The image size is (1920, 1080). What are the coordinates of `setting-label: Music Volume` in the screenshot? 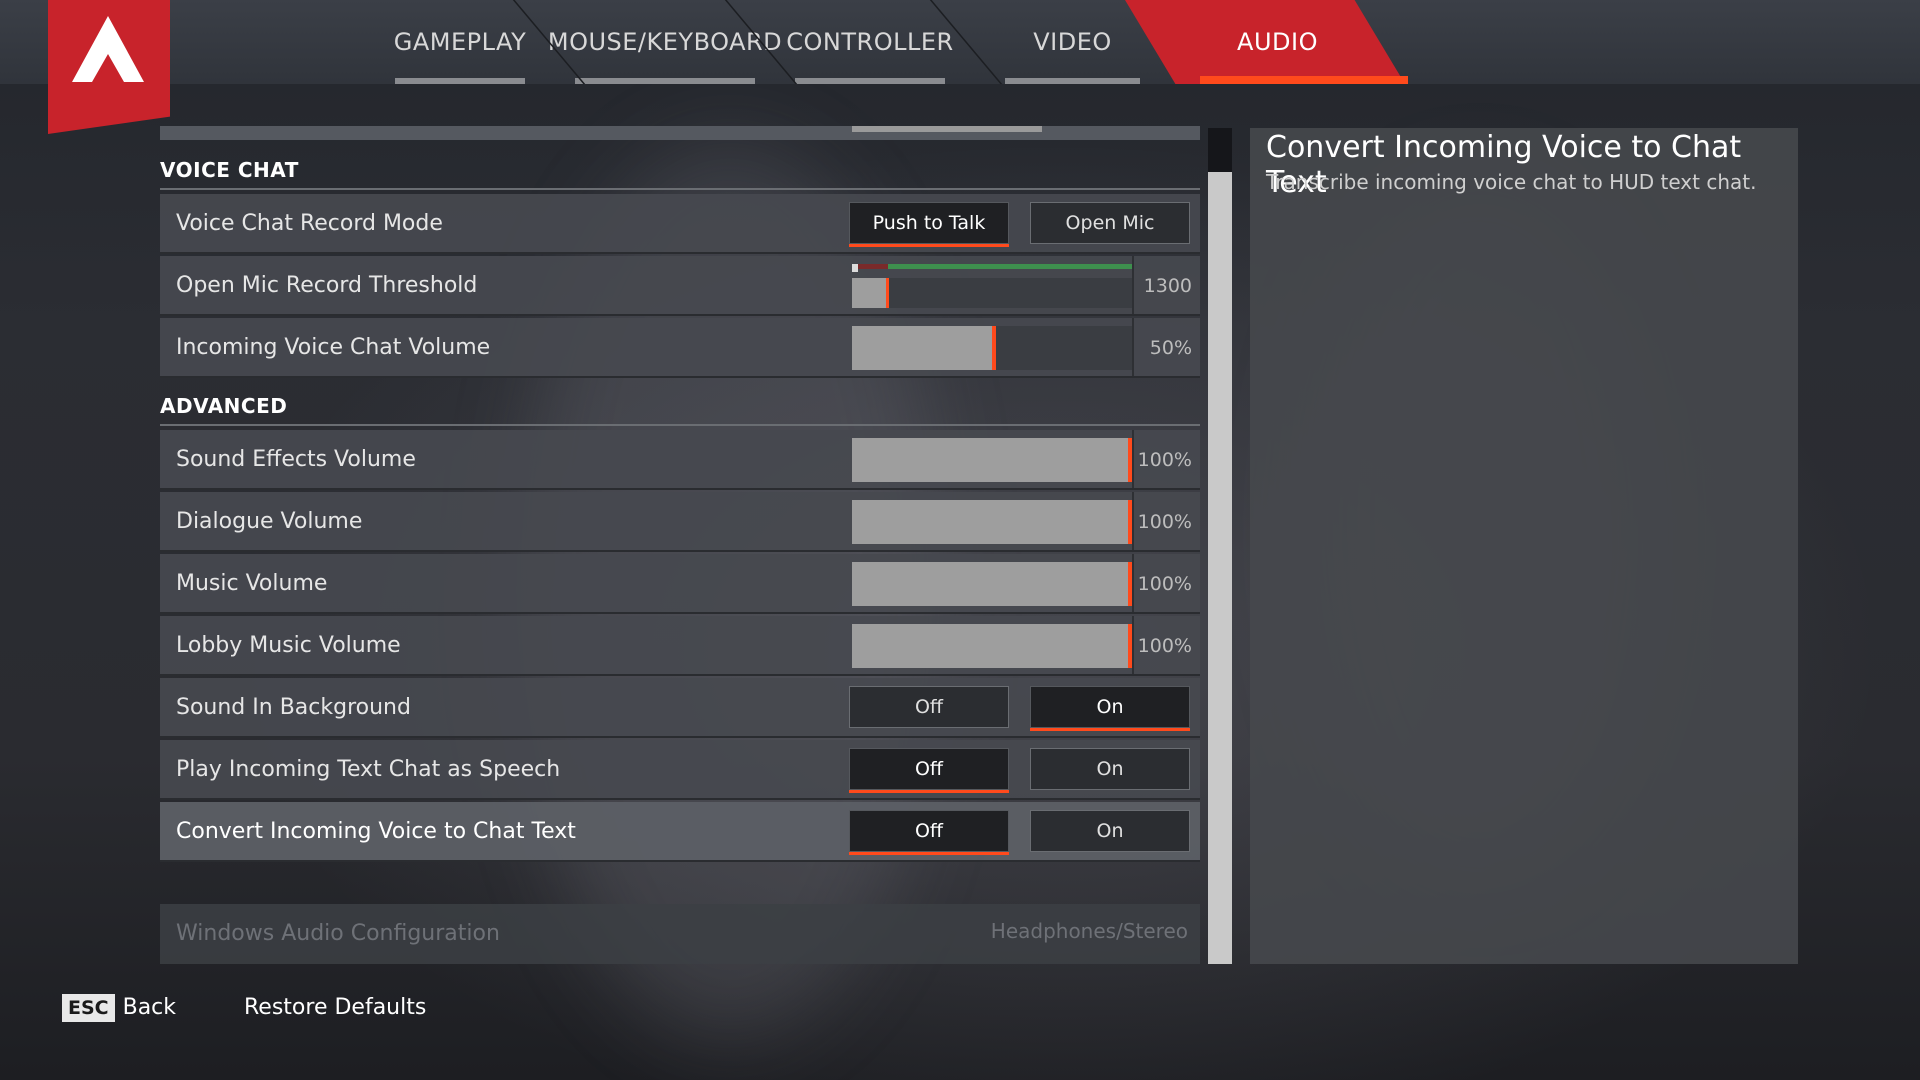 It's located at (252, 583).